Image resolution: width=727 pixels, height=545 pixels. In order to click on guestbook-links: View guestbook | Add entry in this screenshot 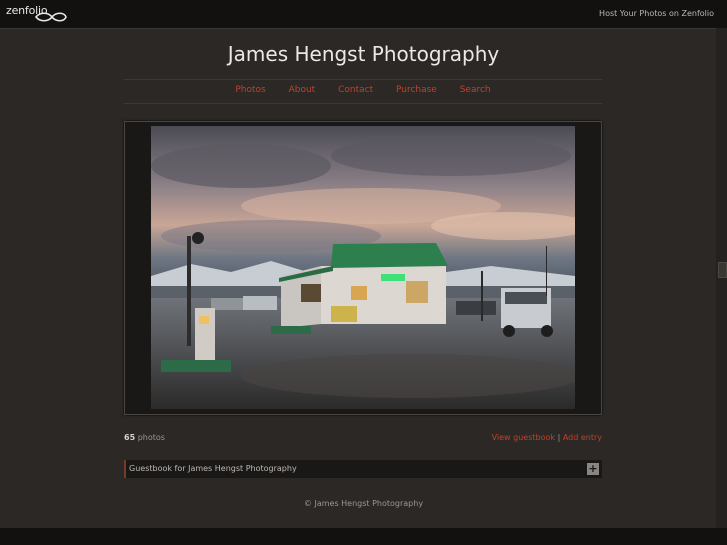, I will do `click(547, 437)`.